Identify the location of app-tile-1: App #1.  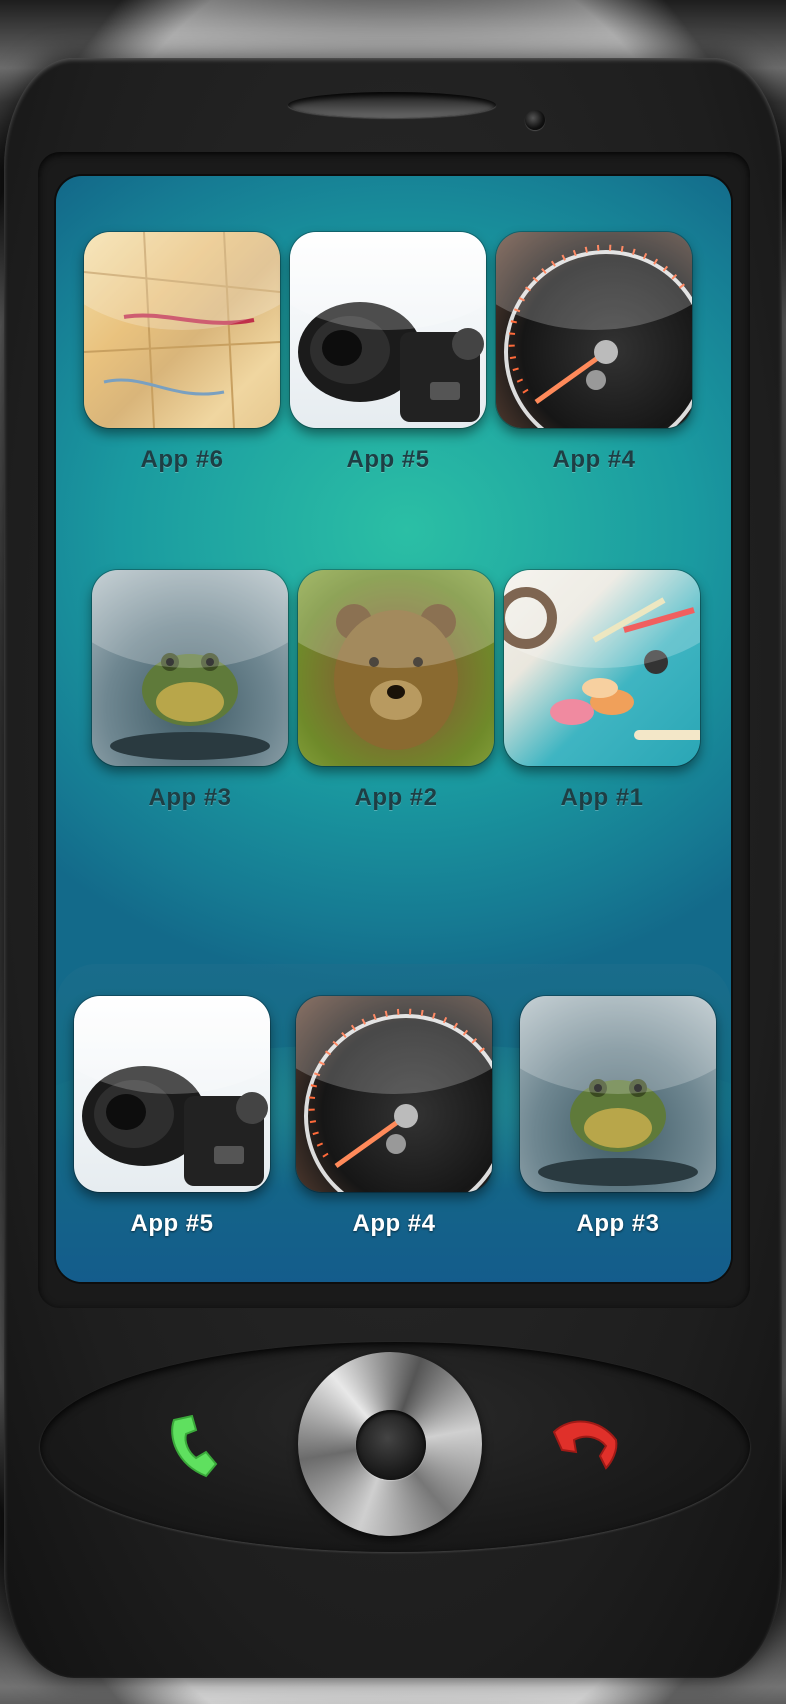
(602, 691).